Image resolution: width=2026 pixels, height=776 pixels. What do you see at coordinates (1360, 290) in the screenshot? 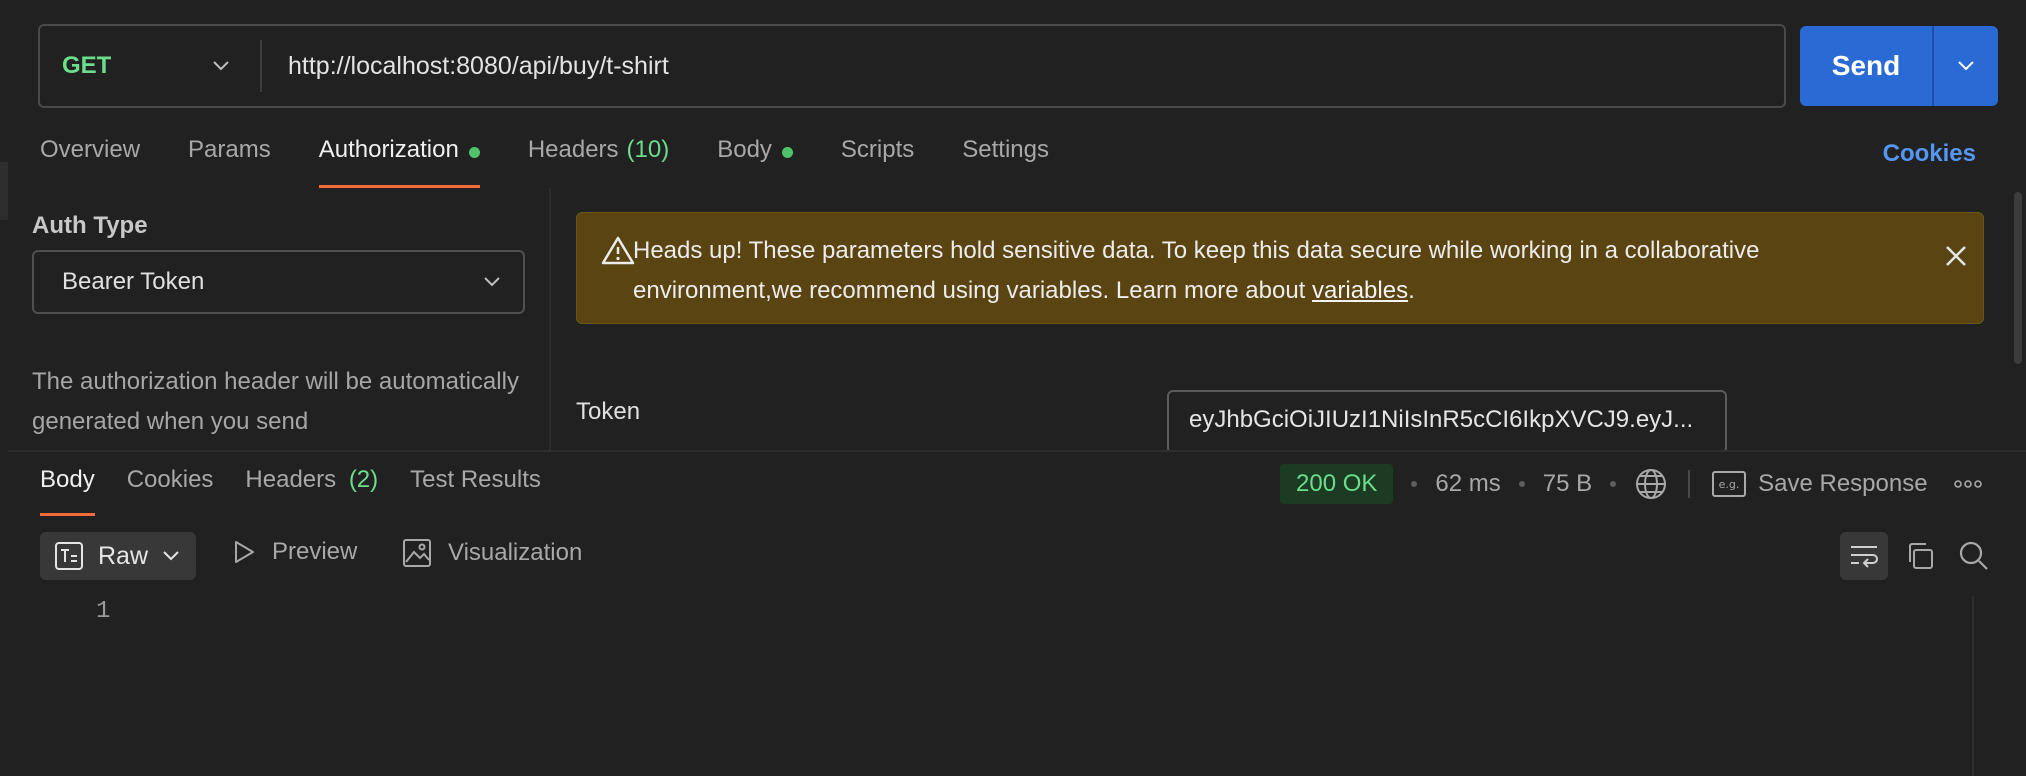
I see `variables-link: variables` at bounding box center [1360, 290].